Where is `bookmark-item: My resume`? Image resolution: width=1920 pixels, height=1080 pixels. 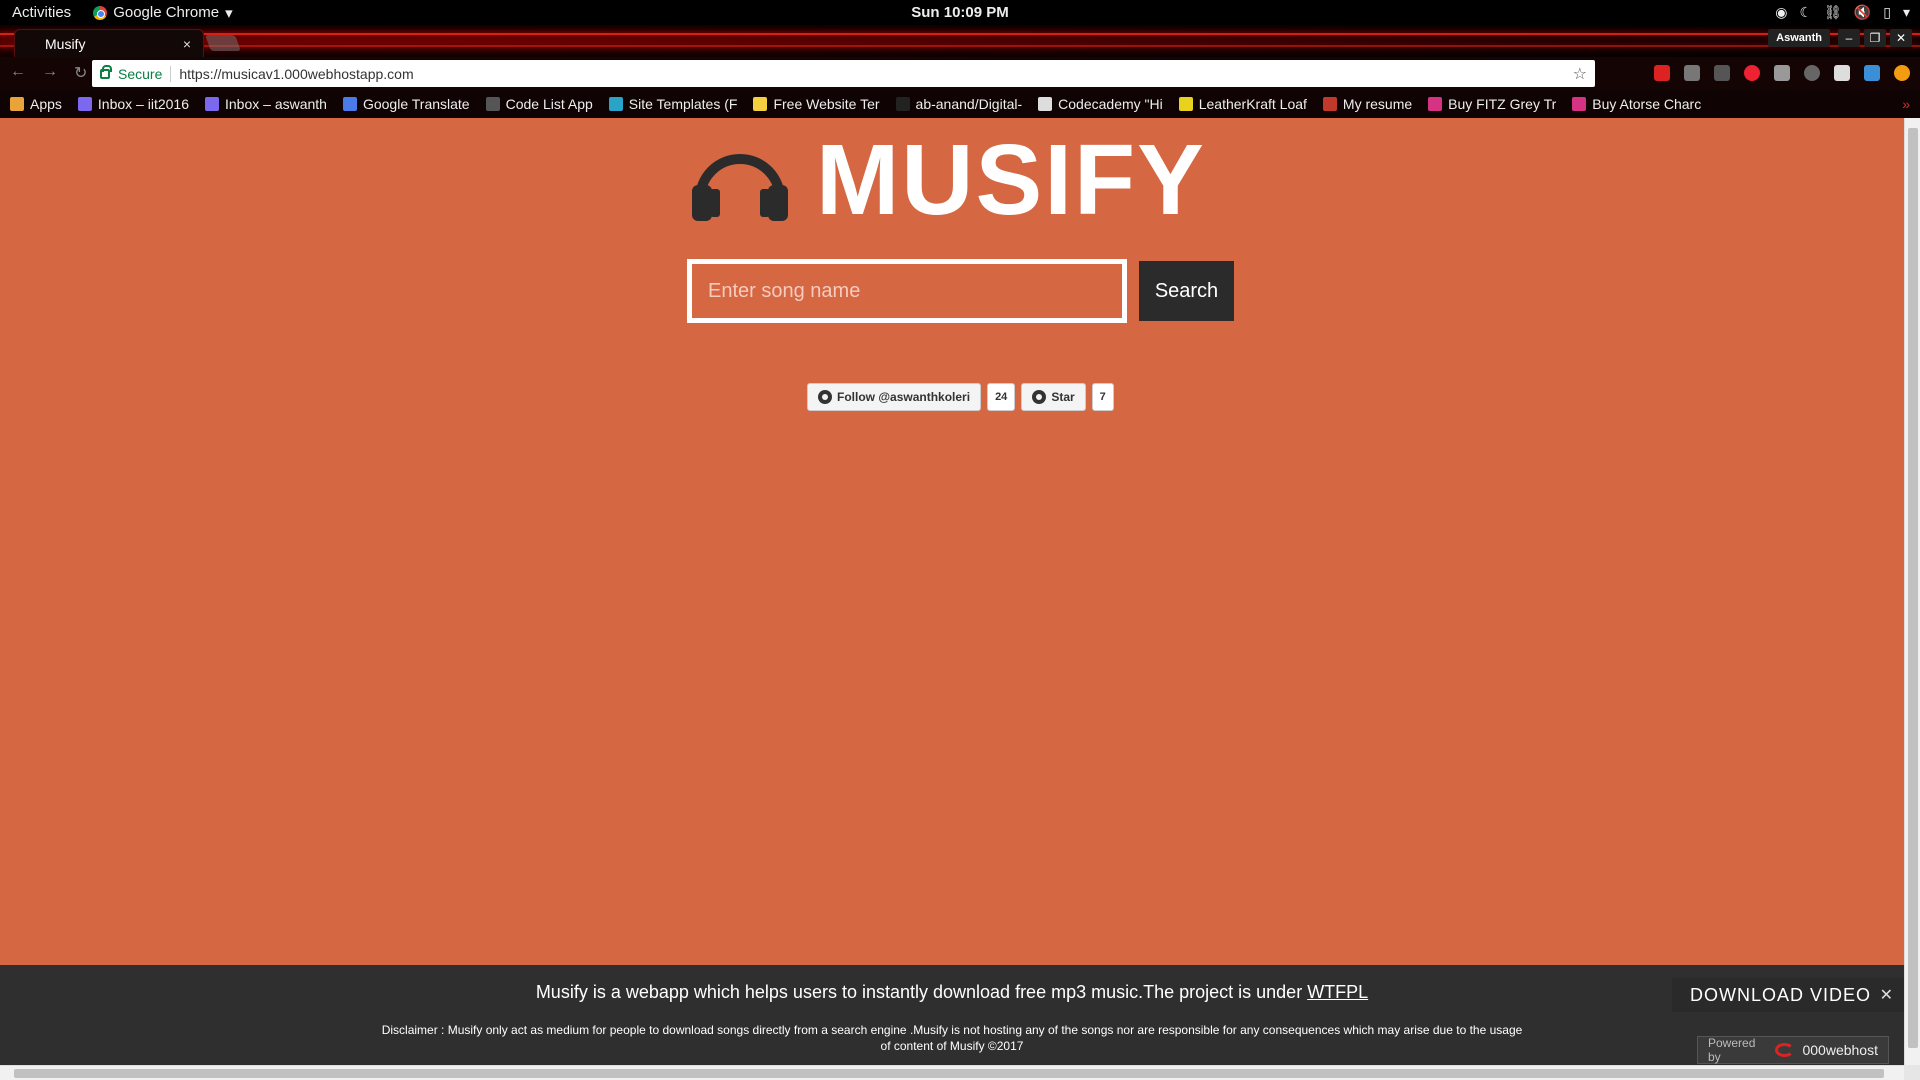
bookmark-item: My resume is located at coordinates (1367, 104).